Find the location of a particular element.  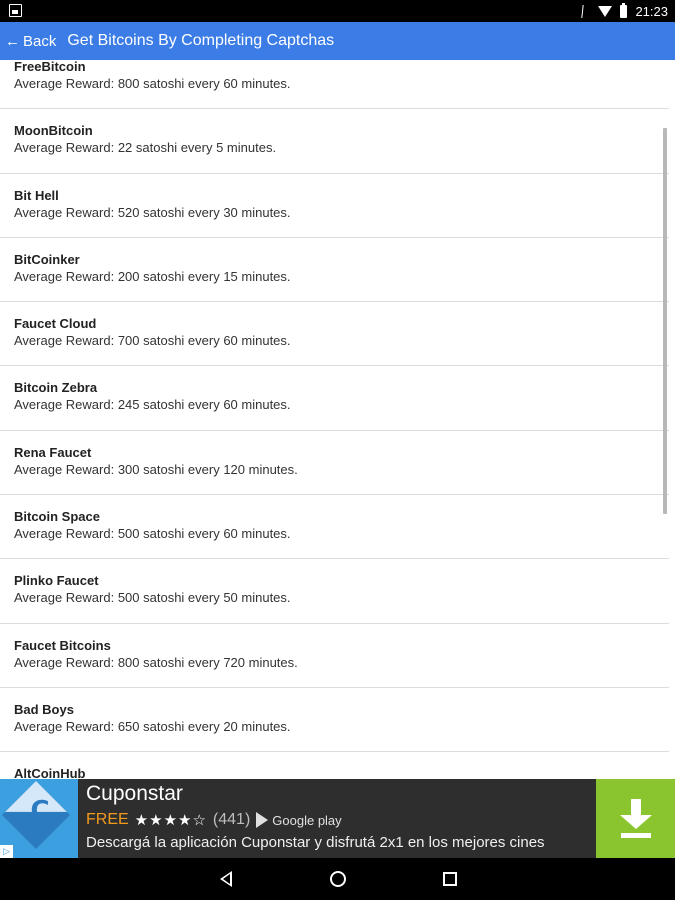

faucet-name: Faucet Bitcoins is located at coordinates (62, 645).